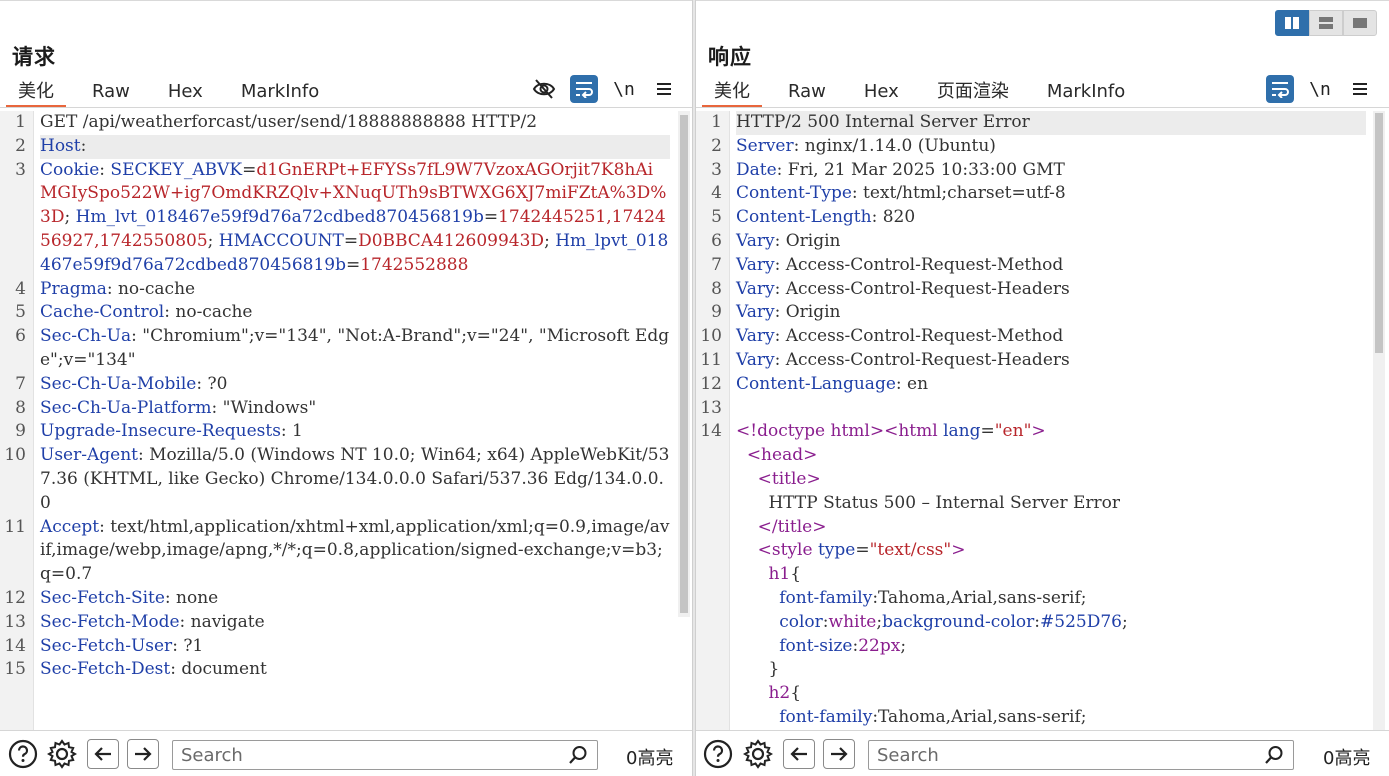  Describe the element at coordinates (110, 621) in the screenshot. I see `request-token: Sec-Fetch-Mode` at that location.